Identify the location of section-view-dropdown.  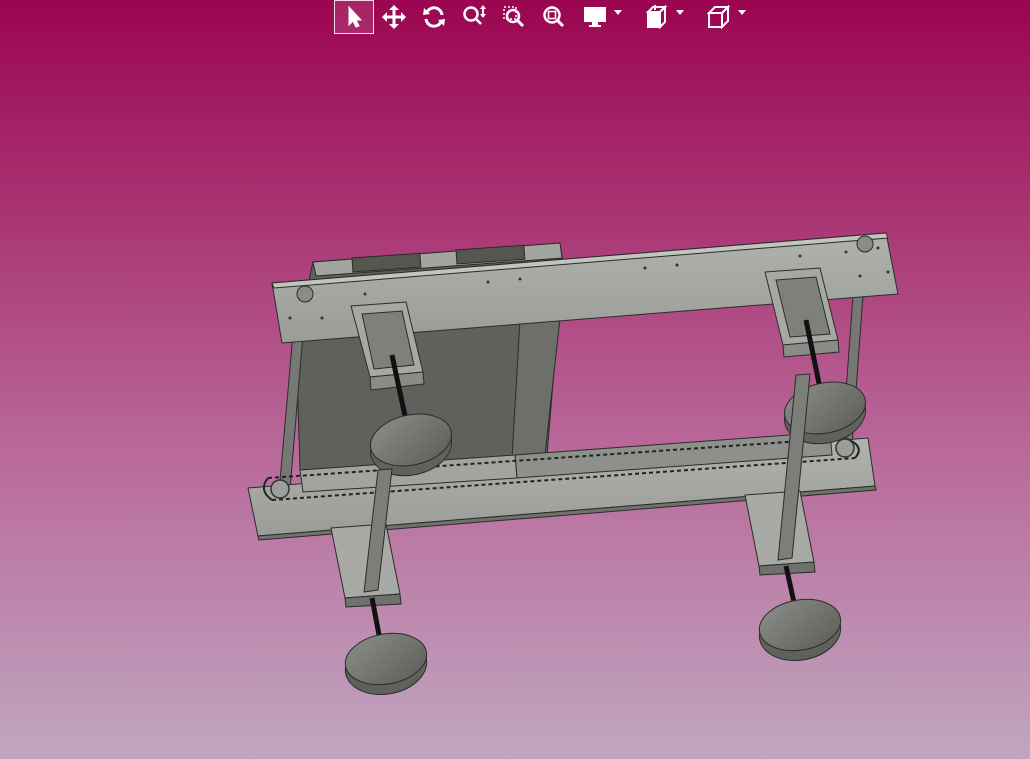
(667, 17).